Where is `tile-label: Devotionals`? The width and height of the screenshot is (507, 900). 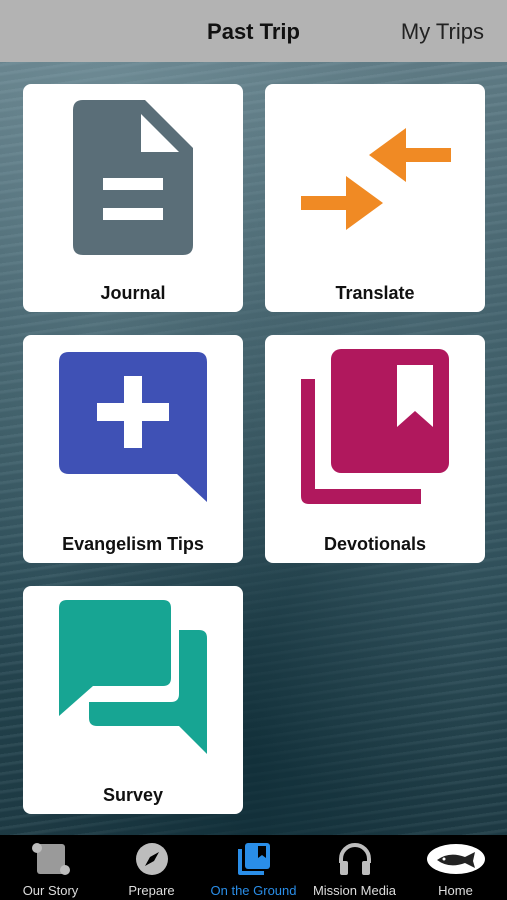 tile-label: Devotionals is located at coordinates (375, 544).